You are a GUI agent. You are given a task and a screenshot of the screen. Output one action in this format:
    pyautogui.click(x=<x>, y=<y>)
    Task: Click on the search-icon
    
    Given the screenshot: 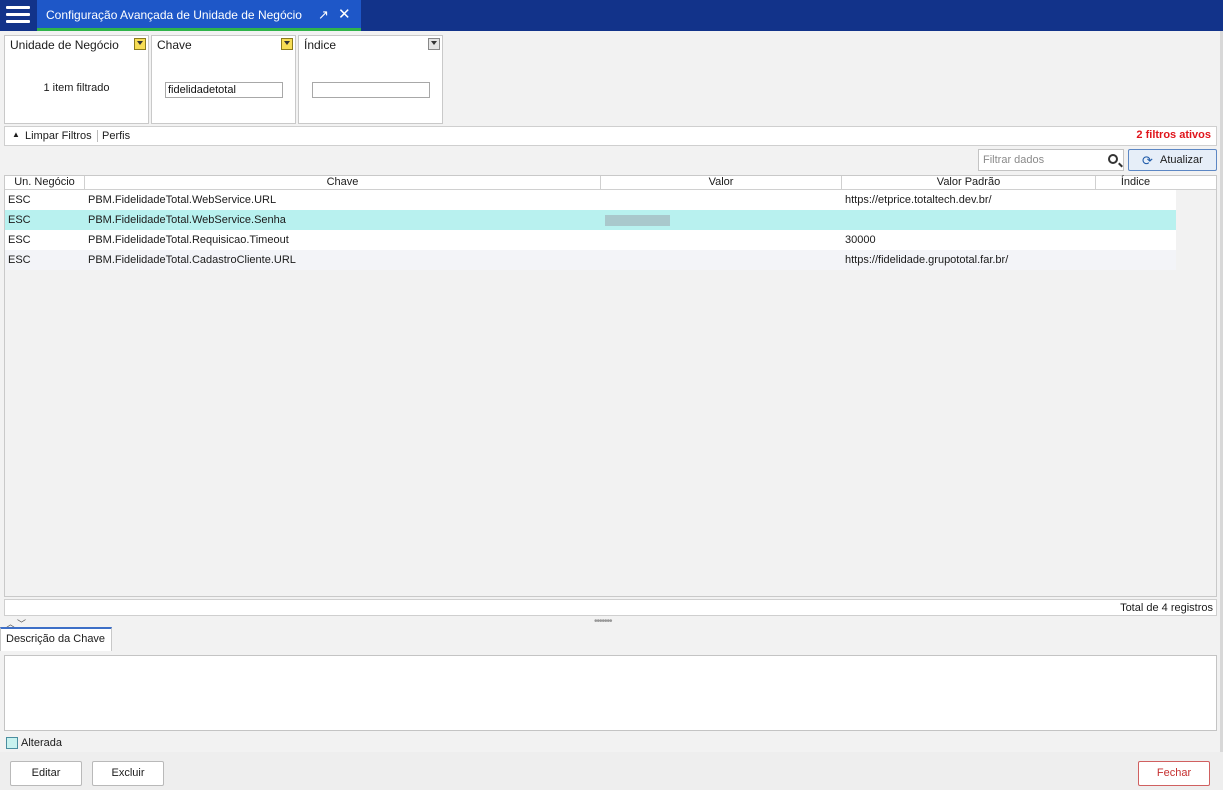 What is the action you would take?
    pyautogui.click(x=1113, y=159)
    